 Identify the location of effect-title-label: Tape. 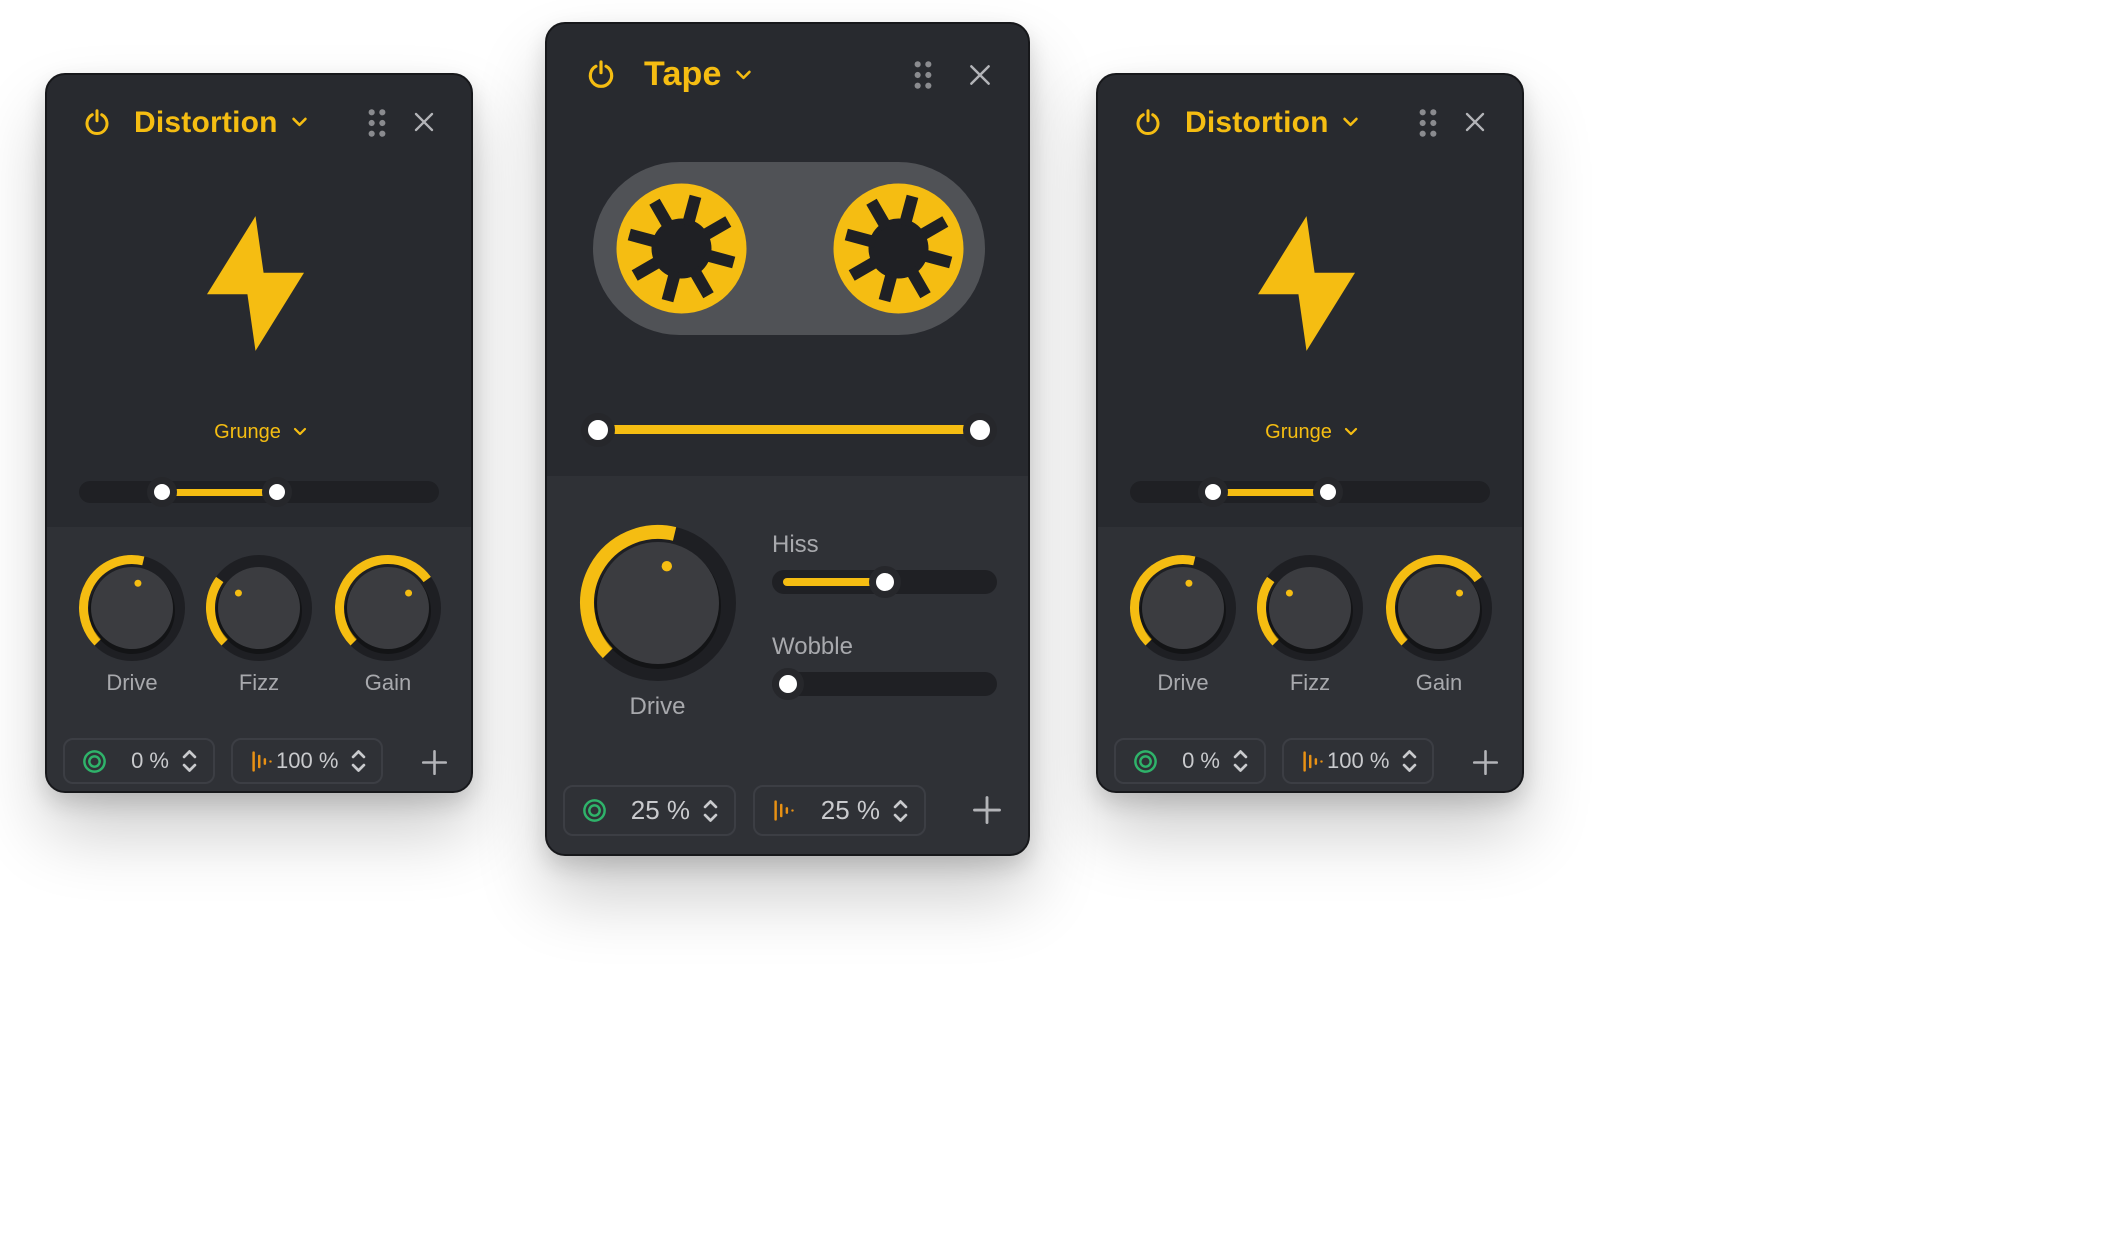
(683, 73).